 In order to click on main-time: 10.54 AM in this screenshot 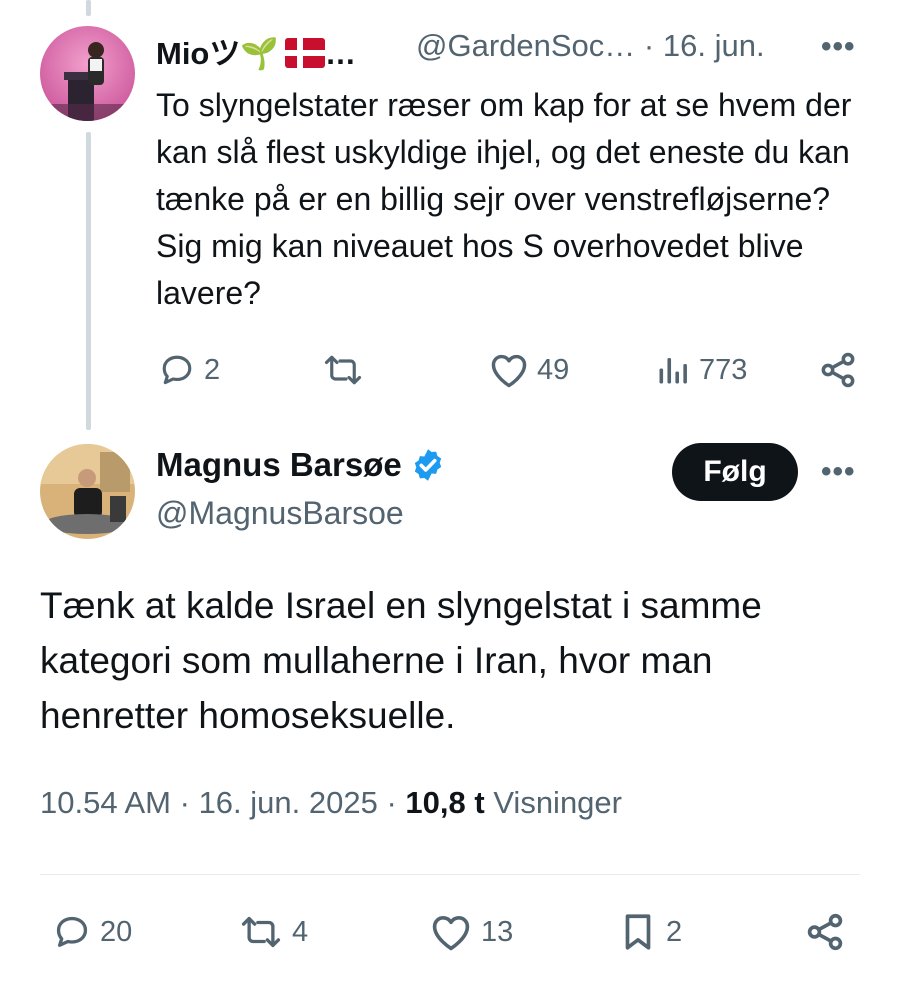, I will do `click(105, 802)`.